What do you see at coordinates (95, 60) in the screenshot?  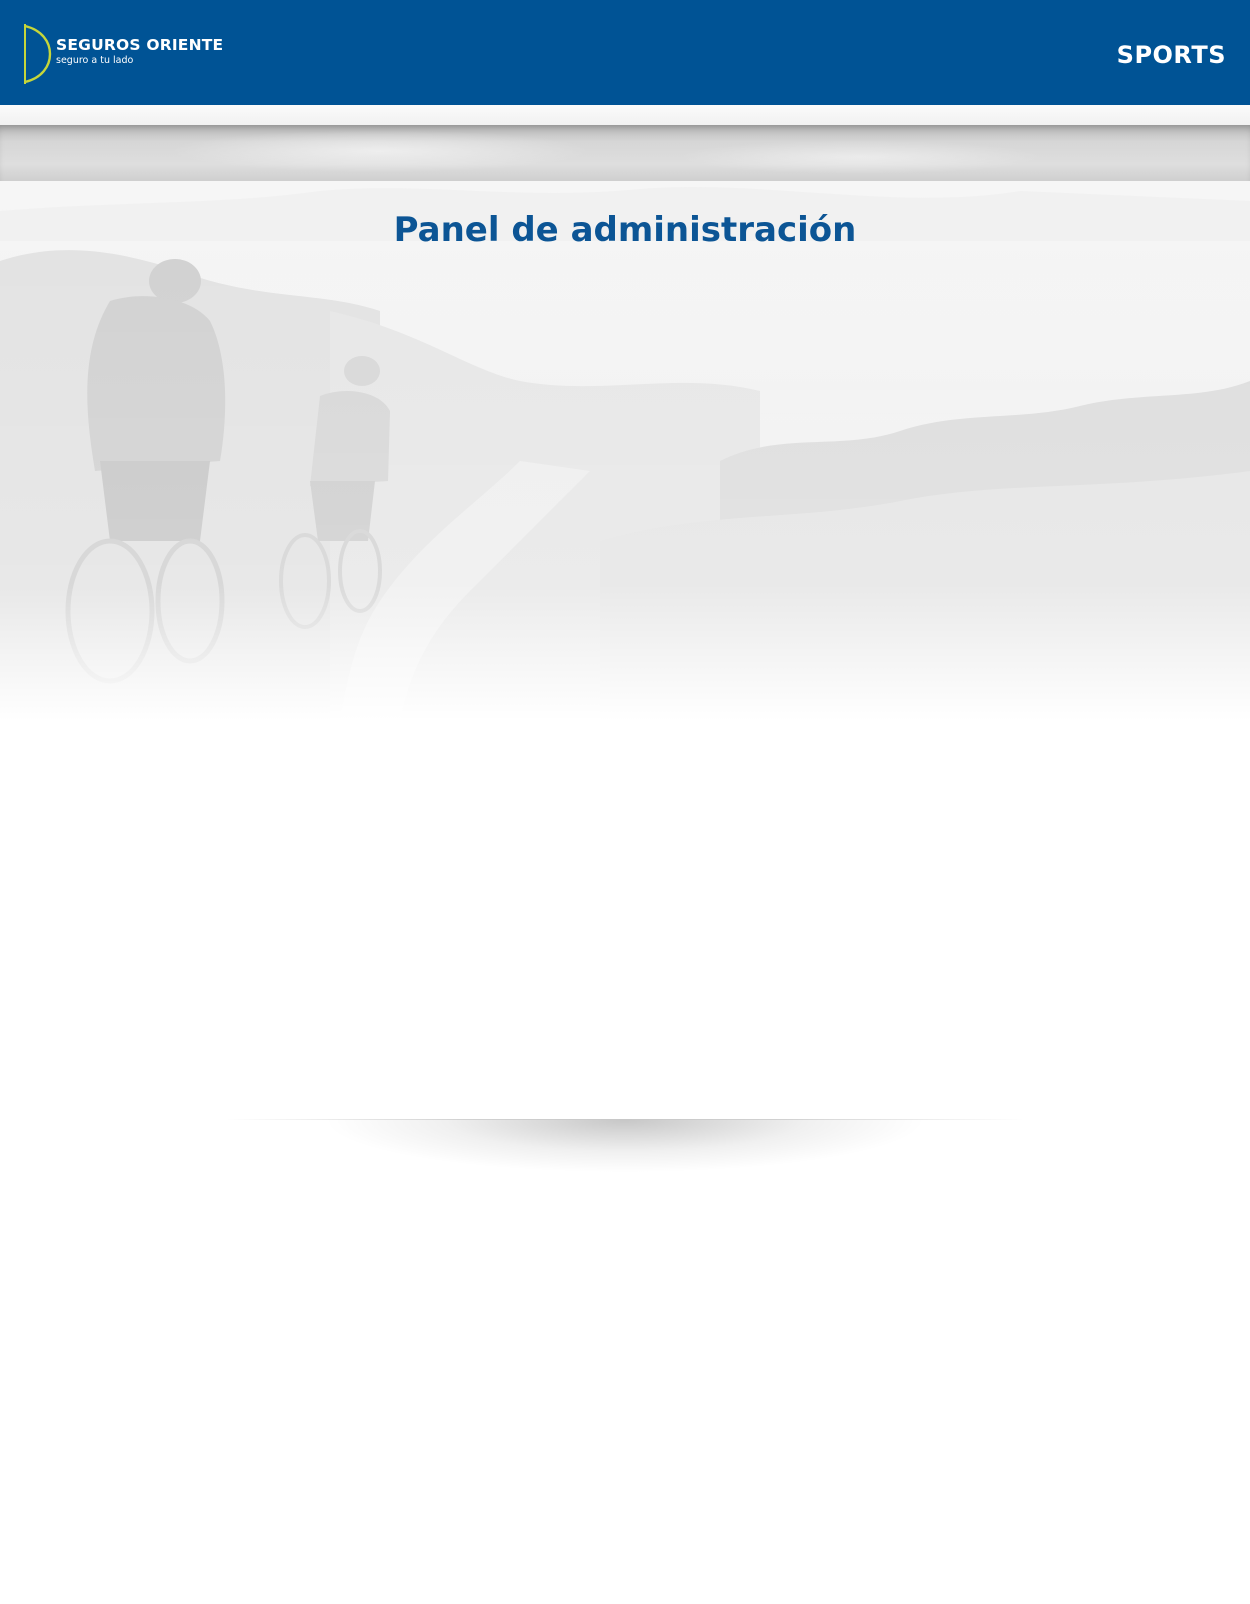 I see `brand-tagline: seguro a tu lado` at bounding box center [95, 60].